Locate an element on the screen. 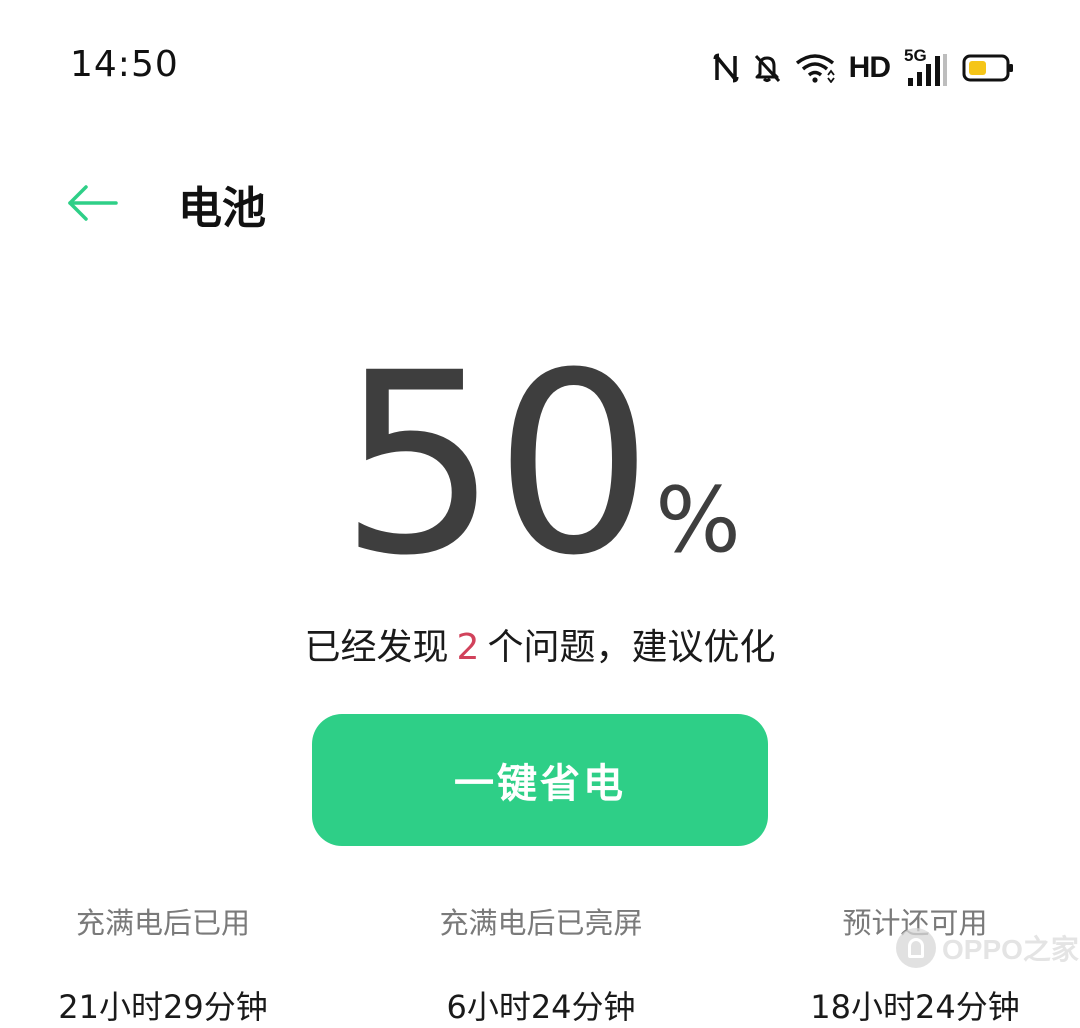 This screenshot has height=1028, width=1080. stat-label: 充满电后已用 is located at coordinates (162, 923).